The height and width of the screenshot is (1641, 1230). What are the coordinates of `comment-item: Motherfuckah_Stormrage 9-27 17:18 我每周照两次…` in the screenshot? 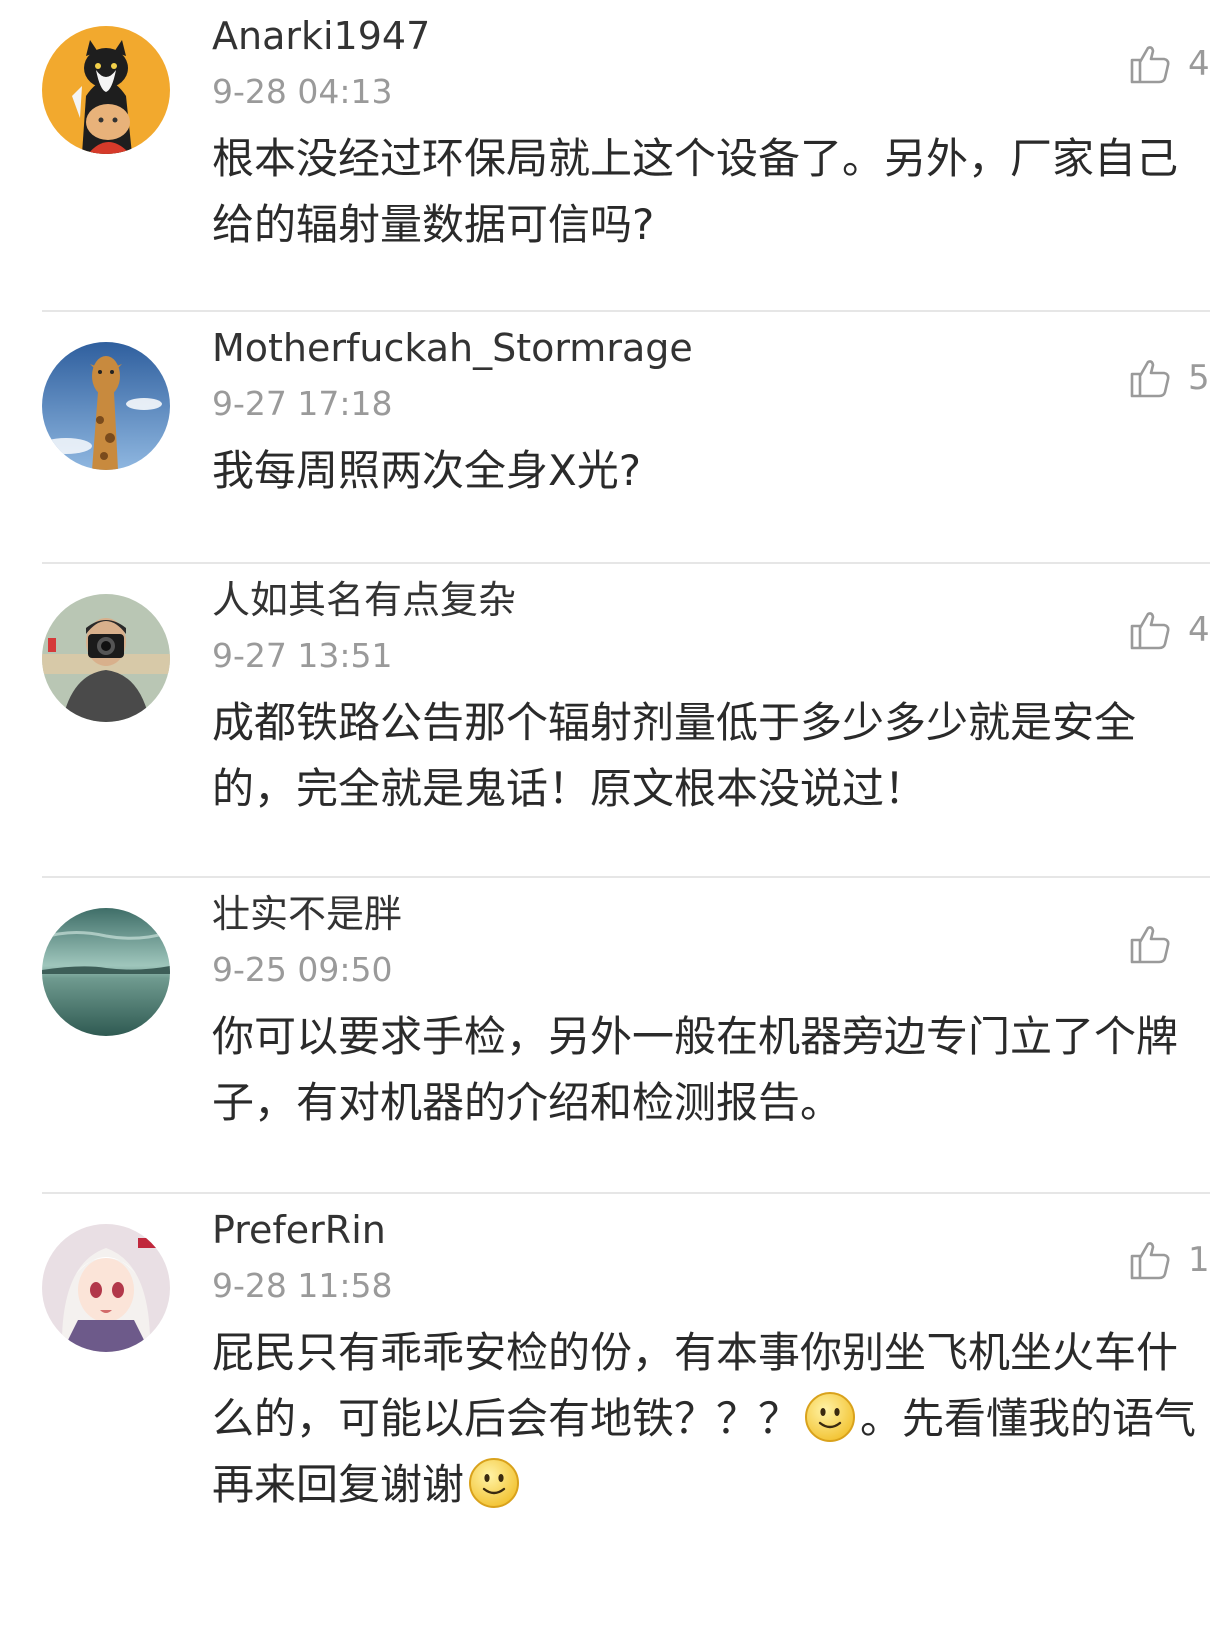 It's located at (626, 438).